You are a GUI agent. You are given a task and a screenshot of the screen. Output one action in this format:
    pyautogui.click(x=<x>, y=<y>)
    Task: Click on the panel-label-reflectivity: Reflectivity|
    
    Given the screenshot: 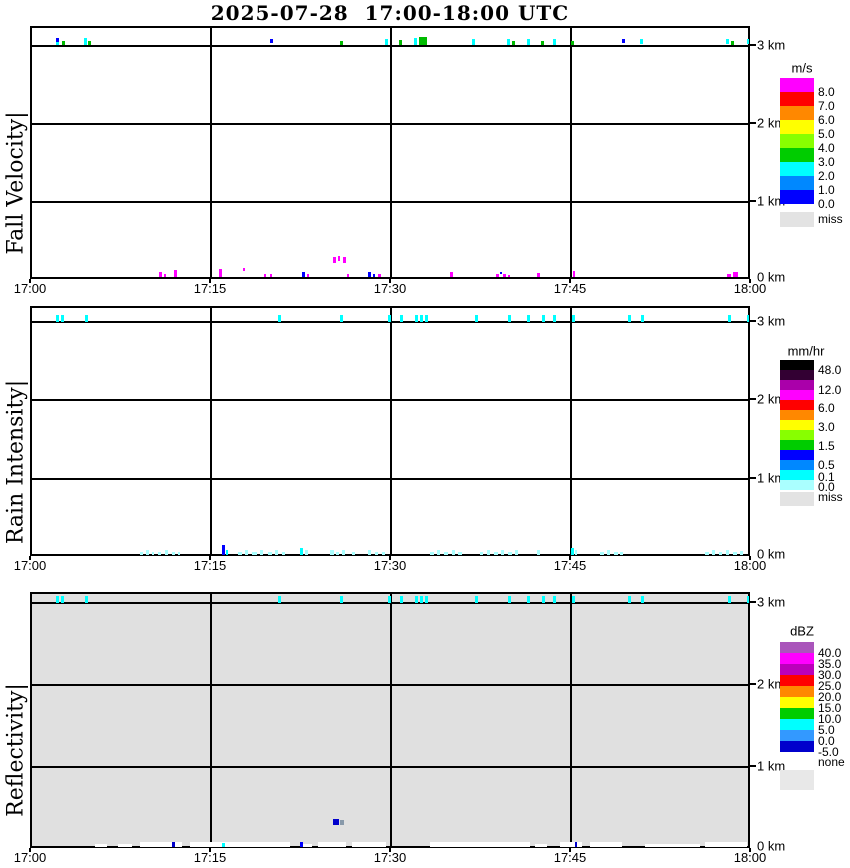 What is the action you would take?
    pyautogui.click(x=16, y=750)
    